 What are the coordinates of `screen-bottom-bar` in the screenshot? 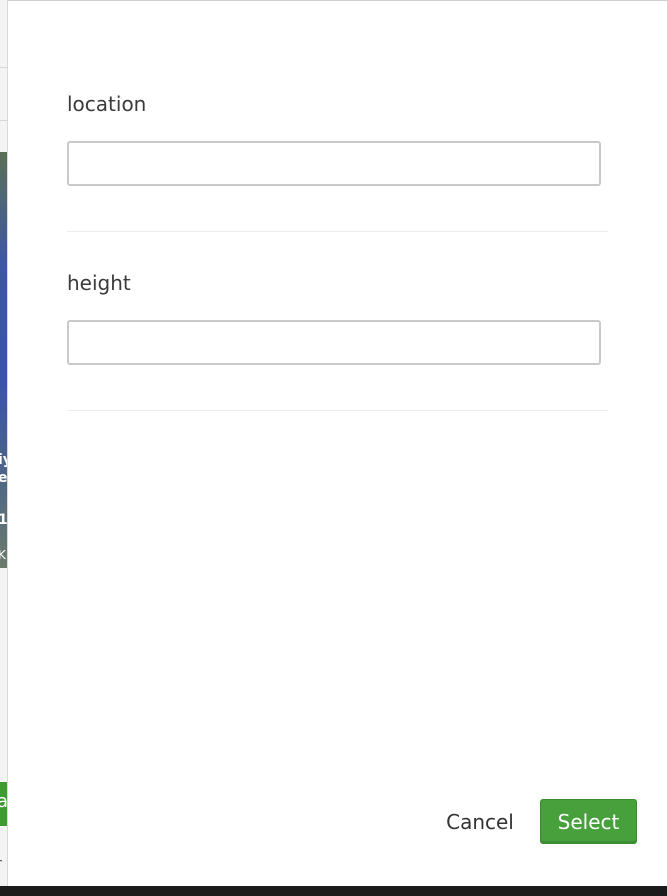 It's located at (333, 891).